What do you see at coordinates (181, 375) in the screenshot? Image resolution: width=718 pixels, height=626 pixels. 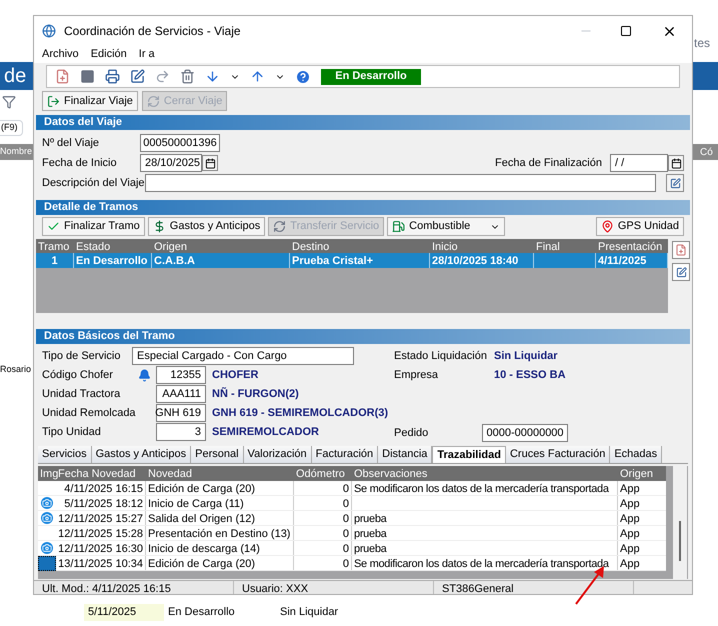 I see `input-field: 12355` at bounding box center [181, 375].